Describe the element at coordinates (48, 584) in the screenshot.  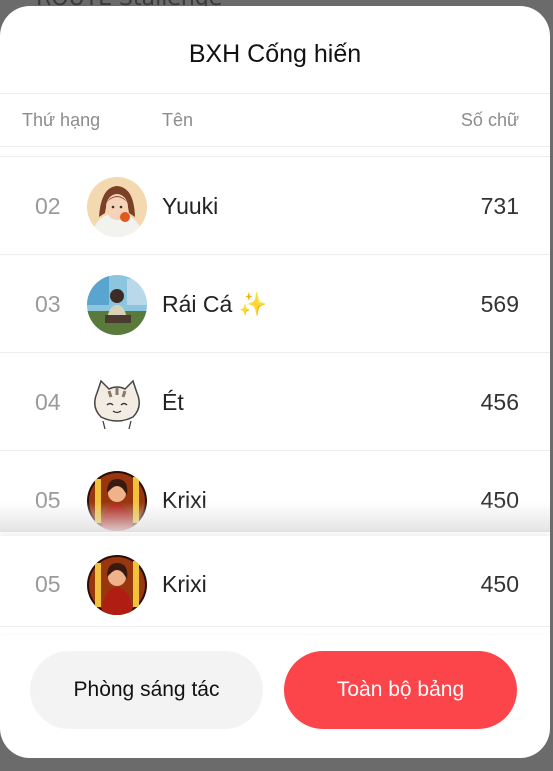
I see `current-user-rank: 05` at that location.